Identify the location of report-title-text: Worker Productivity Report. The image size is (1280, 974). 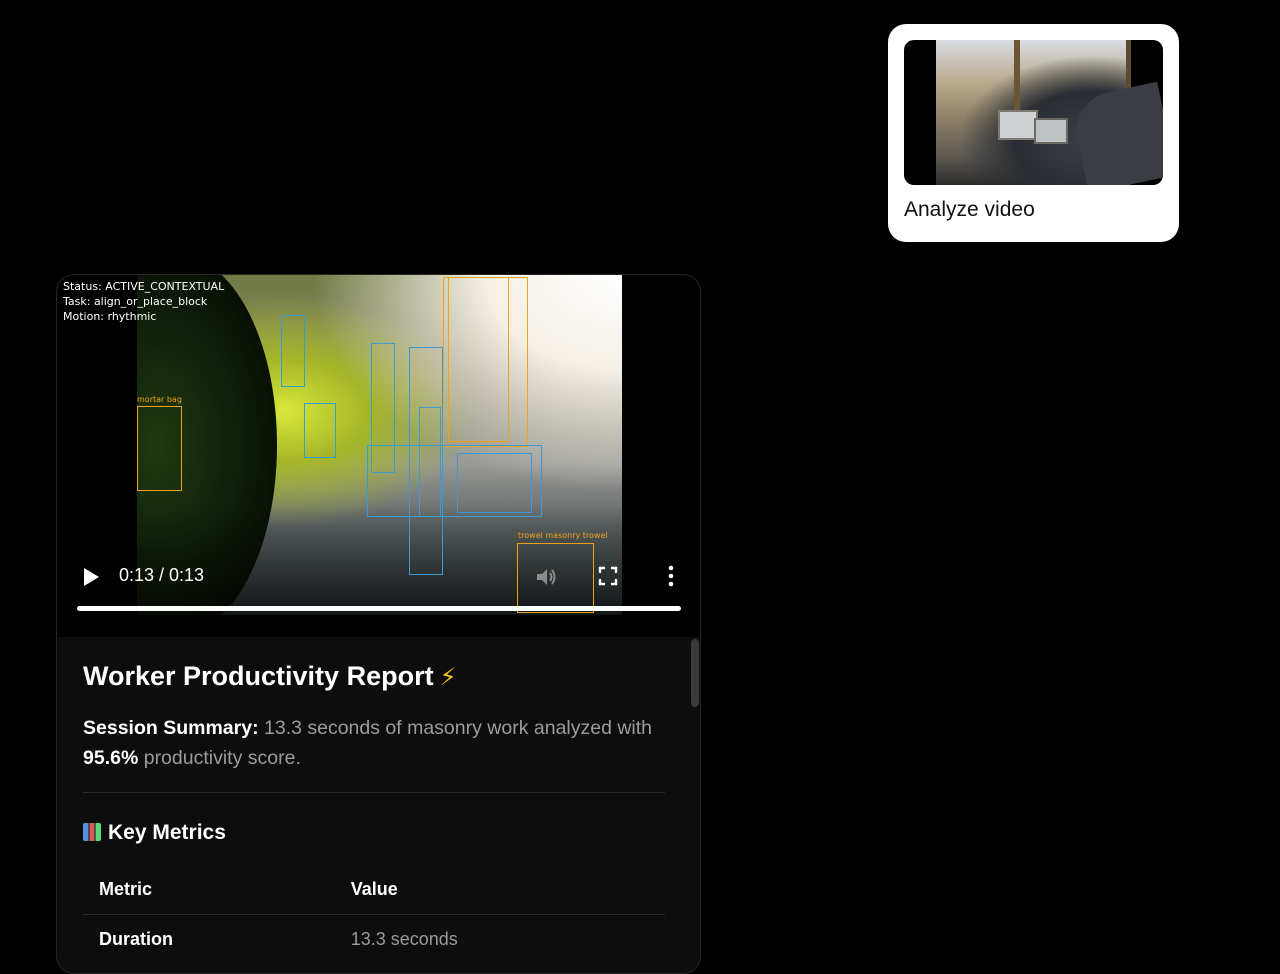
(258, 676).